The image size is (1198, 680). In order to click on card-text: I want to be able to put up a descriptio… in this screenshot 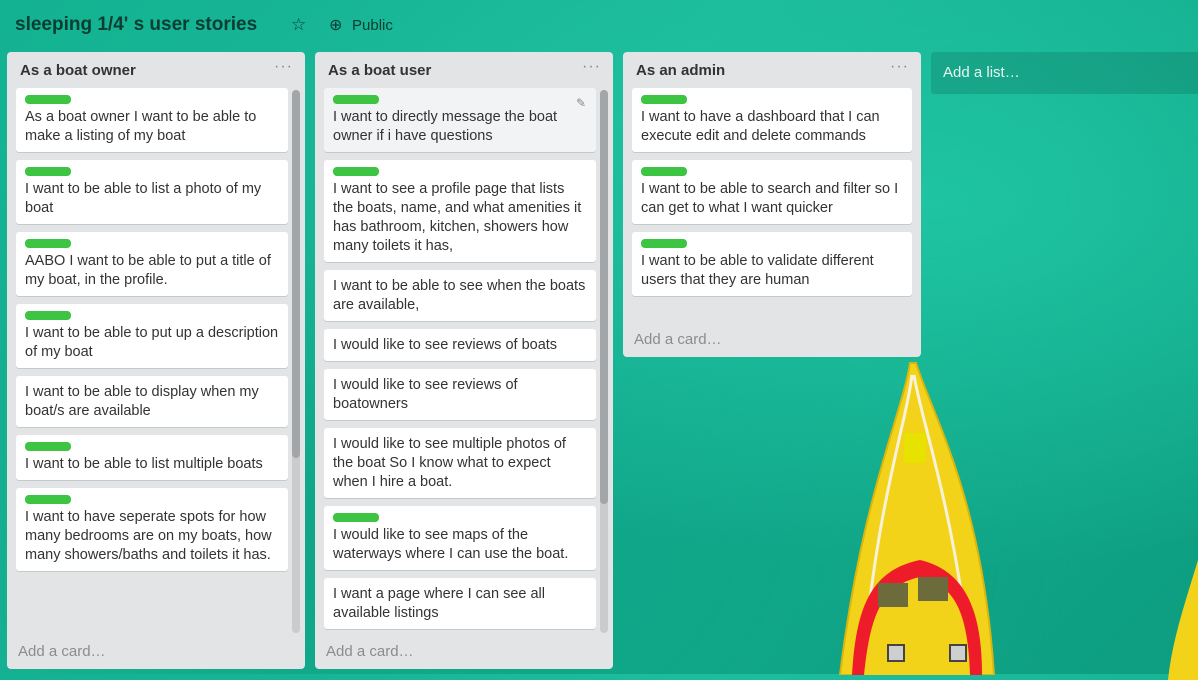, I will do `click(152, 342)`.